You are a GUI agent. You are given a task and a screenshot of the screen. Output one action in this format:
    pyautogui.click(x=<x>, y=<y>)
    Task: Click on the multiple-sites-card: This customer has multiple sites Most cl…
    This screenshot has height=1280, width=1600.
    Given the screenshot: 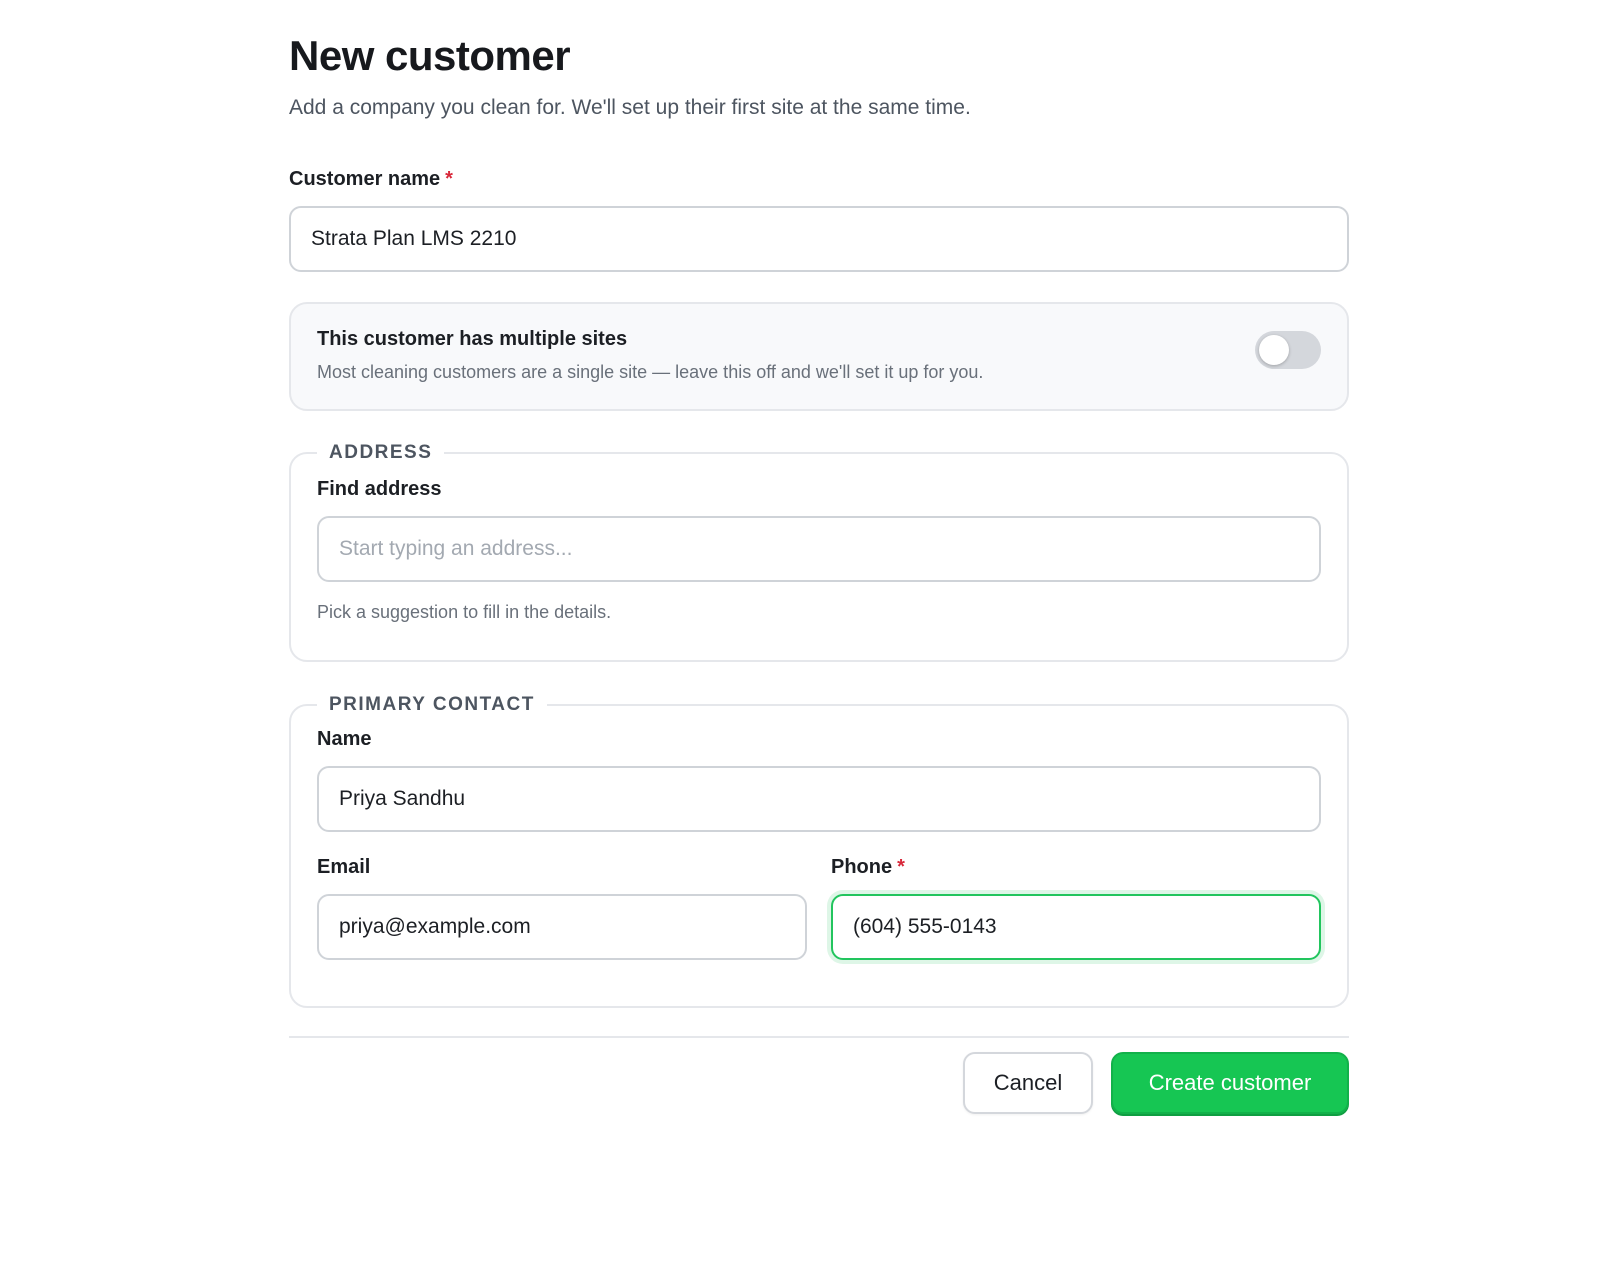 What is the action you would take?
    pyautogui.click(x=819, y=356)
    